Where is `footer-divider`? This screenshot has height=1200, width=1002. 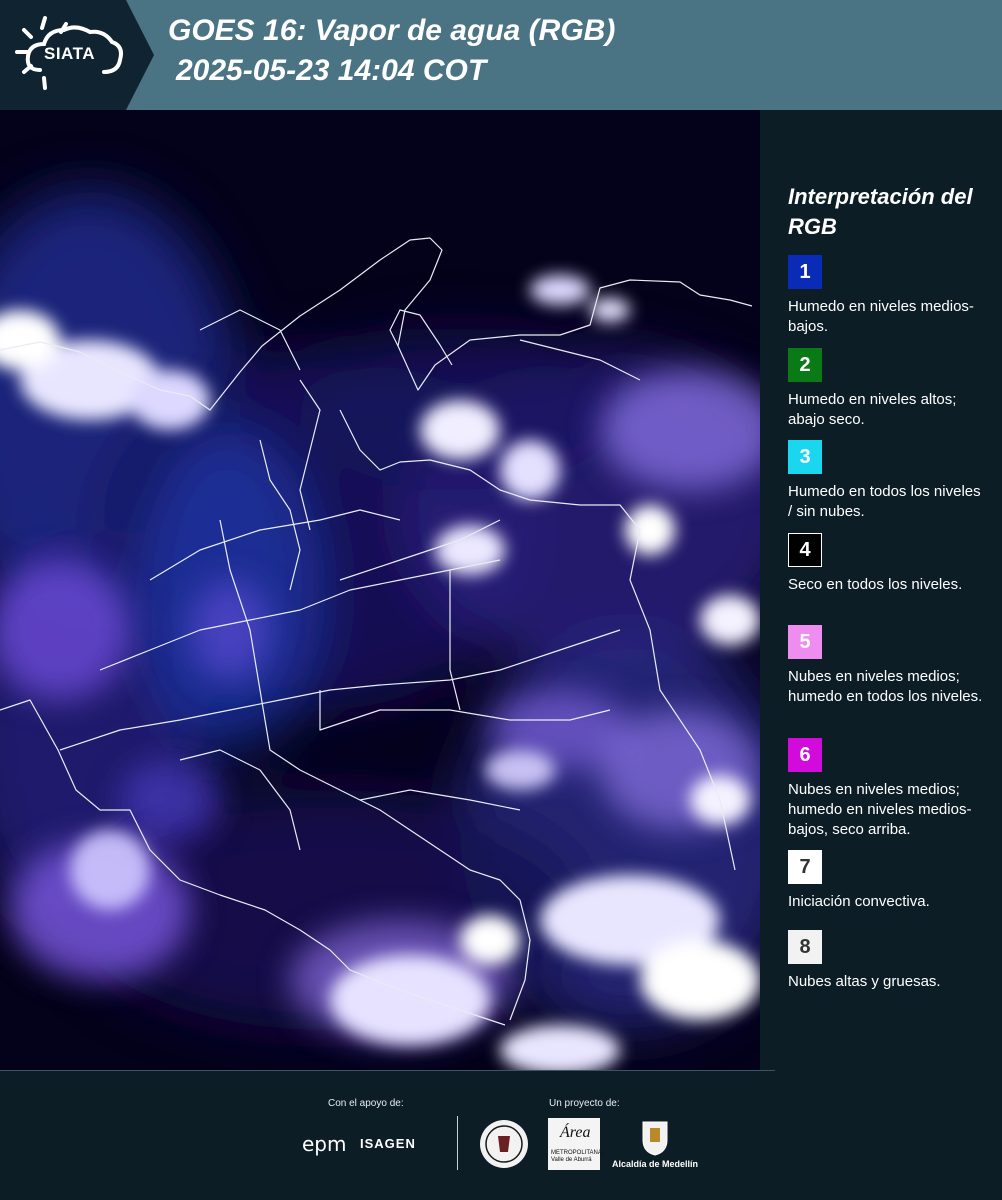
footer-divider is located at coordinates (457, 1143).